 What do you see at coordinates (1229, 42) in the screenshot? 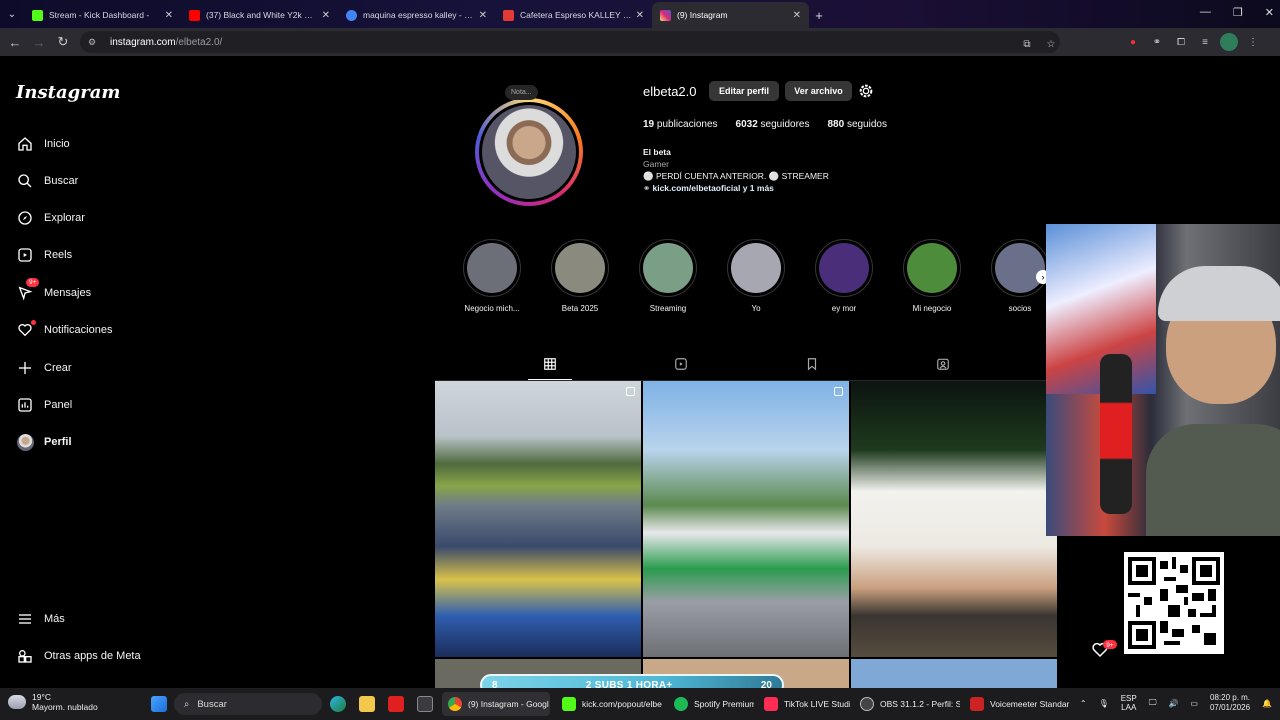
I see `profile-avatar-icon` at bounding box center [1229, 42].